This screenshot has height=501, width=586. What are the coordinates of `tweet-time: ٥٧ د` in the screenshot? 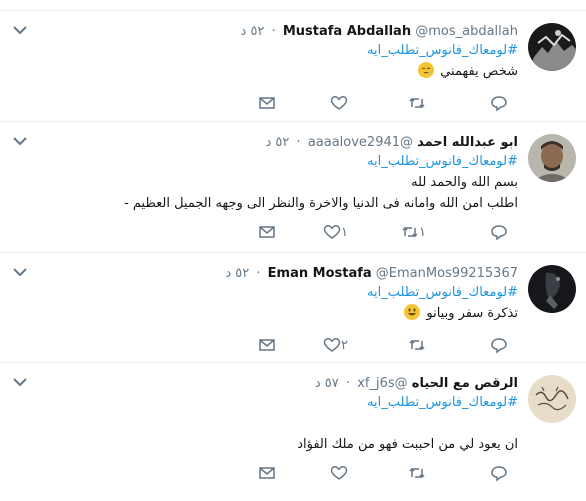 It's located at (327, 383).